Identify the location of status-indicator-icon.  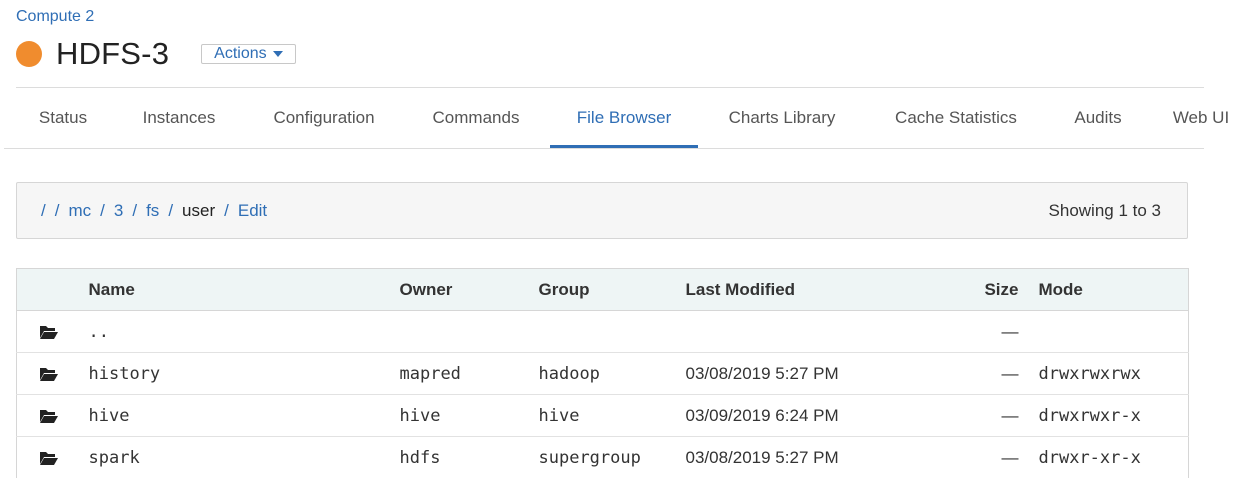
(29, 54).